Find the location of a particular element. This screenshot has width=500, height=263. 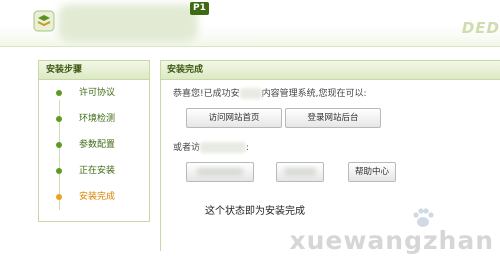

step-active-dot-icon is located at coordinates (59, 197).